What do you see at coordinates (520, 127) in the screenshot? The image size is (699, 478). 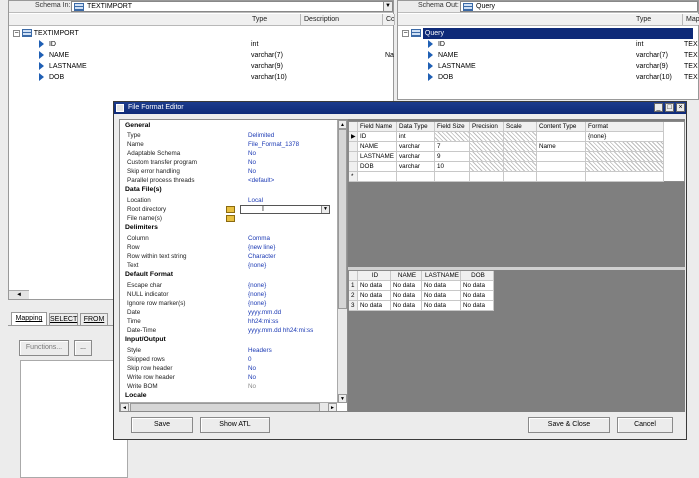 I see `column-header: Scale` at bounding box center [520, 127].